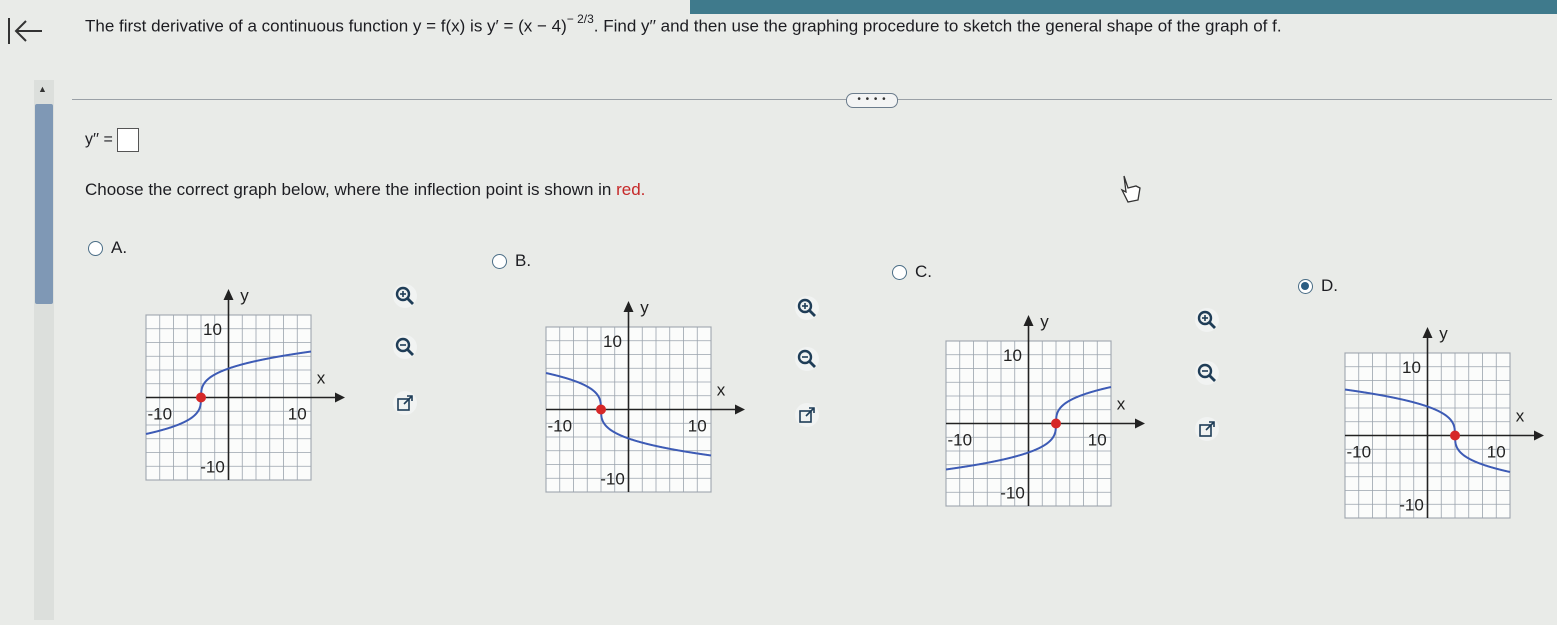 This screenshot has width=1557, height=625. Describe the element at coordinates (1305, 286) in the screenshot. I see `radio-d` at that location.